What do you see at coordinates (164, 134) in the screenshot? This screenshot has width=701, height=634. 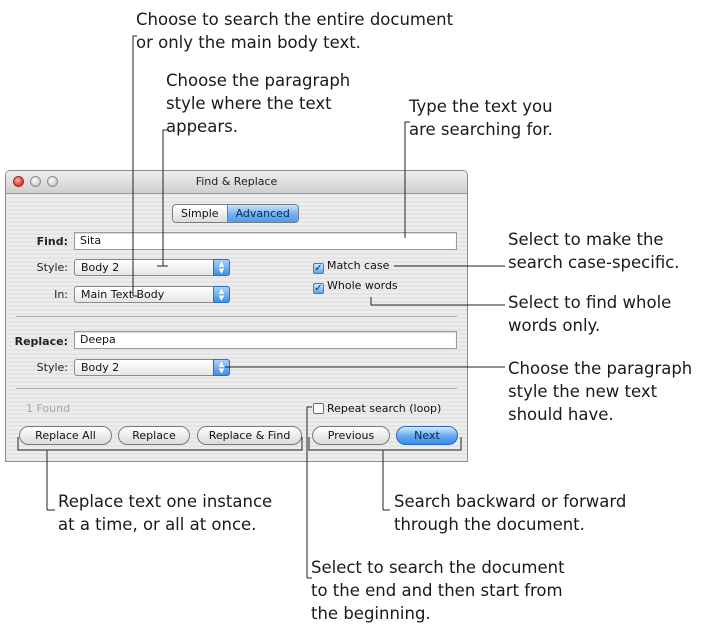 I see `leader-paragraph-style` at bounding box center [164, 134].